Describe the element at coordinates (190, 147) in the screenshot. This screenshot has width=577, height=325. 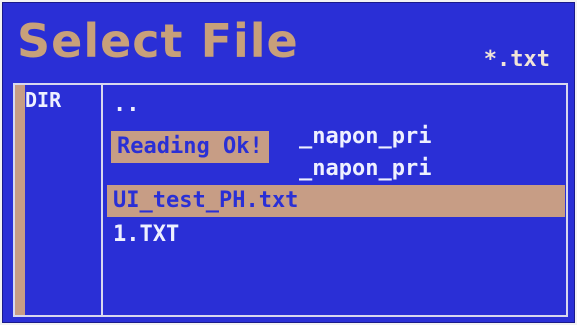
I see `status-toast: Reading Ok!` at that location.